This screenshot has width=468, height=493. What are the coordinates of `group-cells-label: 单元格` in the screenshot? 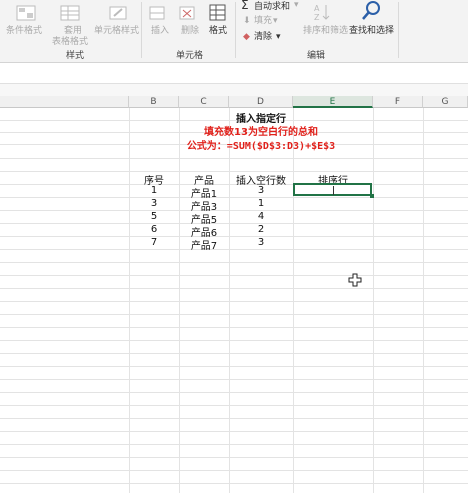 It's located at (190, 56).